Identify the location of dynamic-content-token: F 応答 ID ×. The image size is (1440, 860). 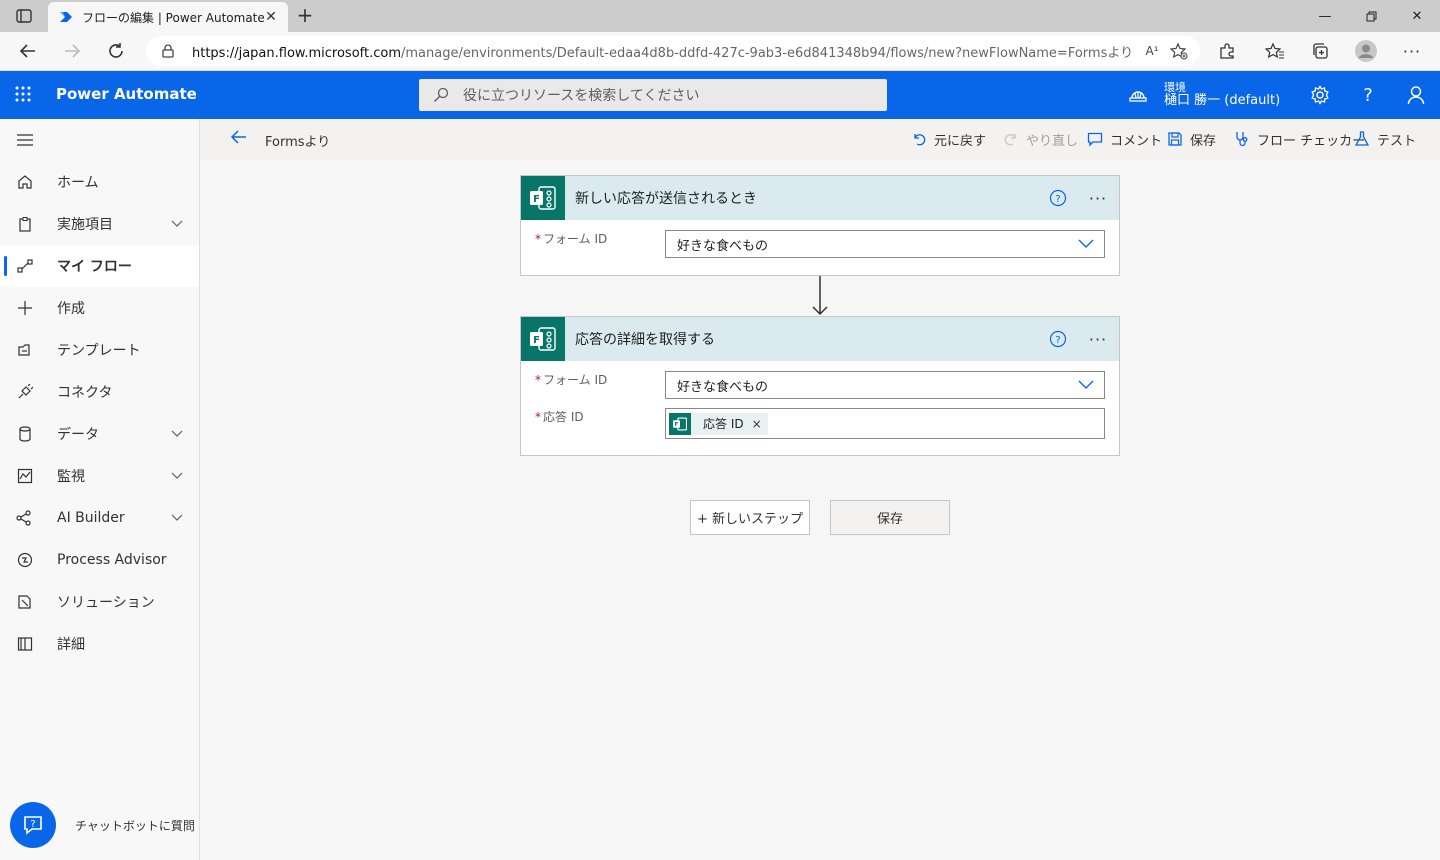
(718, 423).